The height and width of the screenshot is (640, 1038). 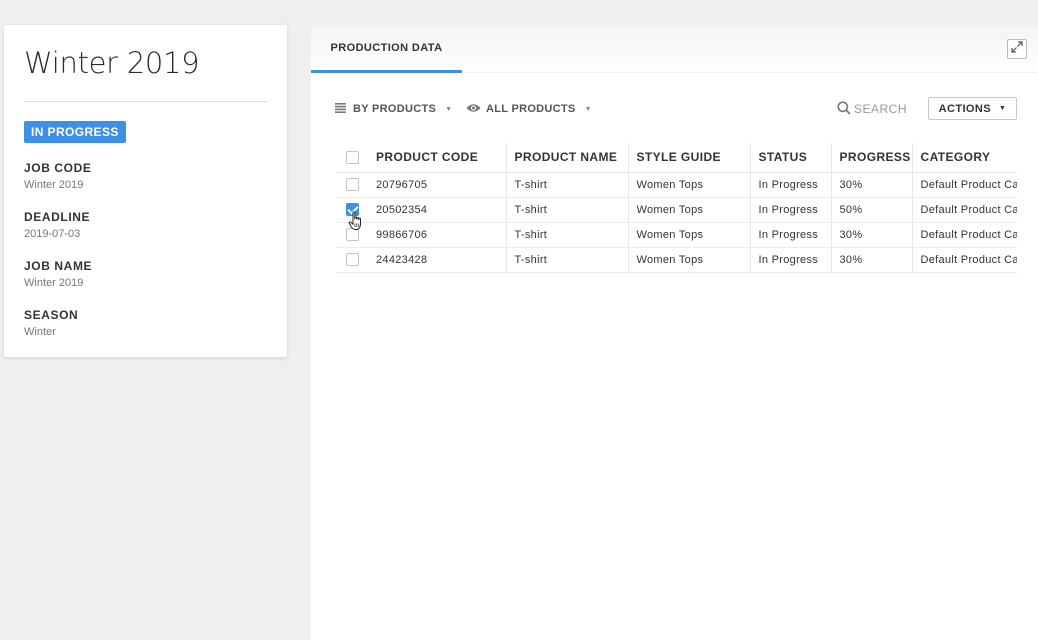 What do you see at coordinates (51, 315) in the screenshot?
I see `field-label: SEASON` at bounding box center [51, 315].